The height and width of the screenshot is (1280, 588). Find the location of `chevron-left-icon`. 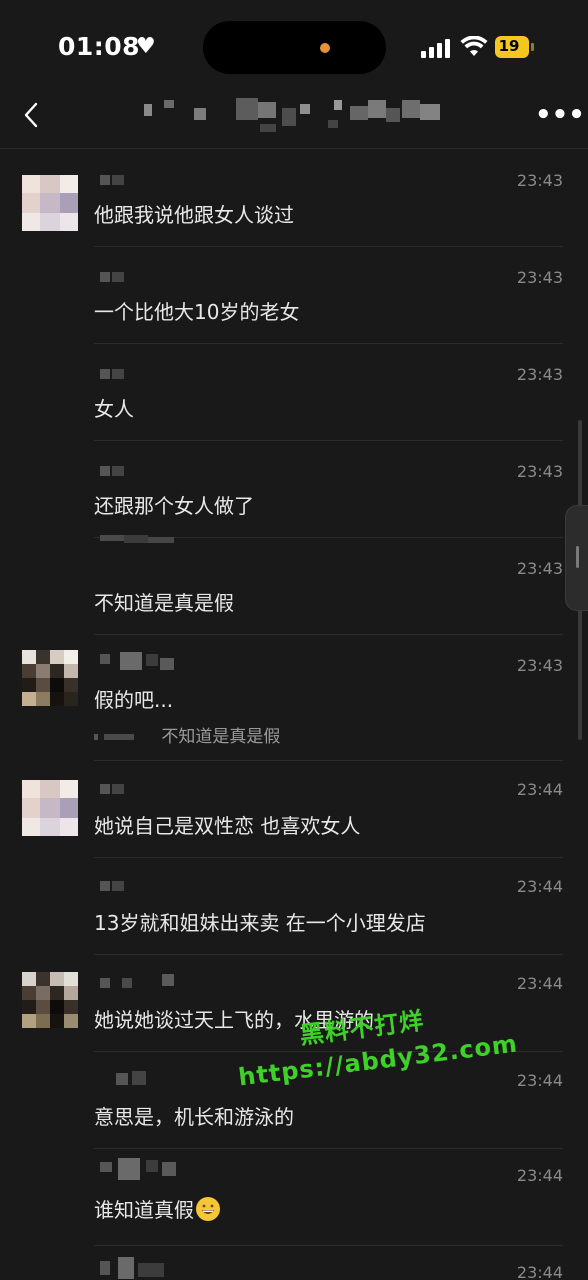

chevron-left-icon is located at coordinates (32, 115).